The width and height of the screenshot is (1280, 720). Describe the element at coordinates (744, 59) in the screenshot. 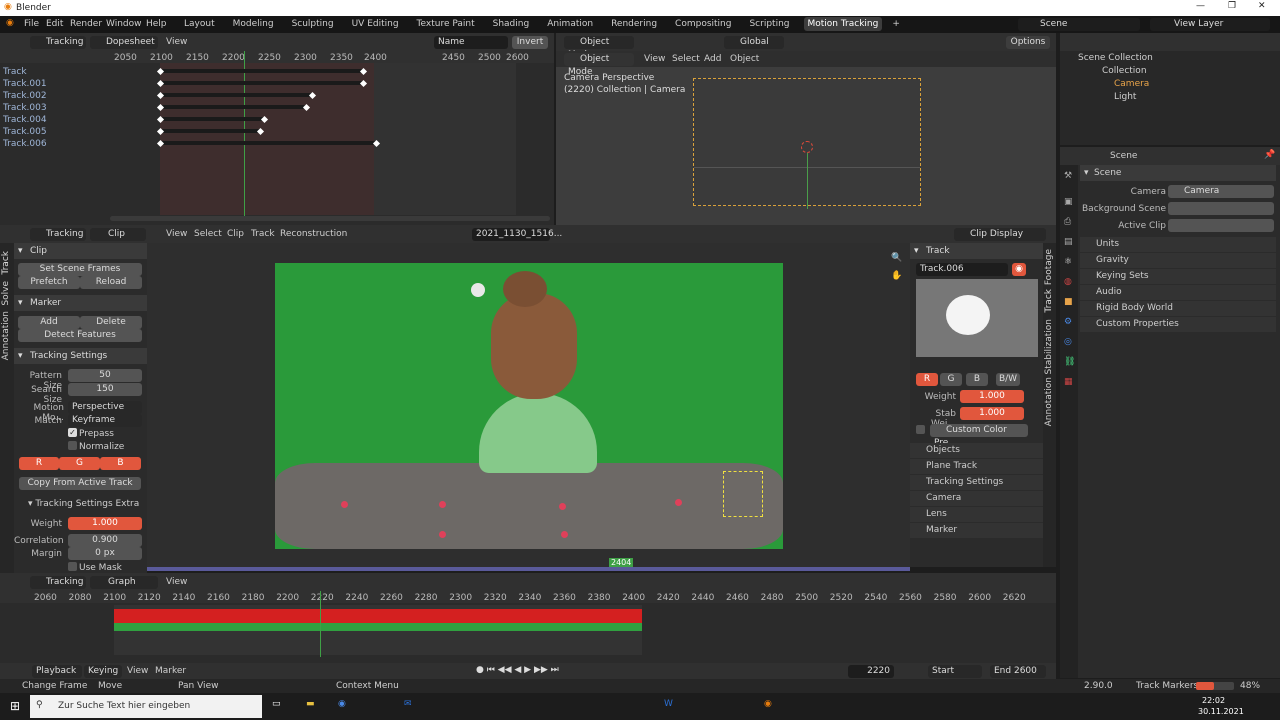

I see `viewport-object-menu: Object` at that location.